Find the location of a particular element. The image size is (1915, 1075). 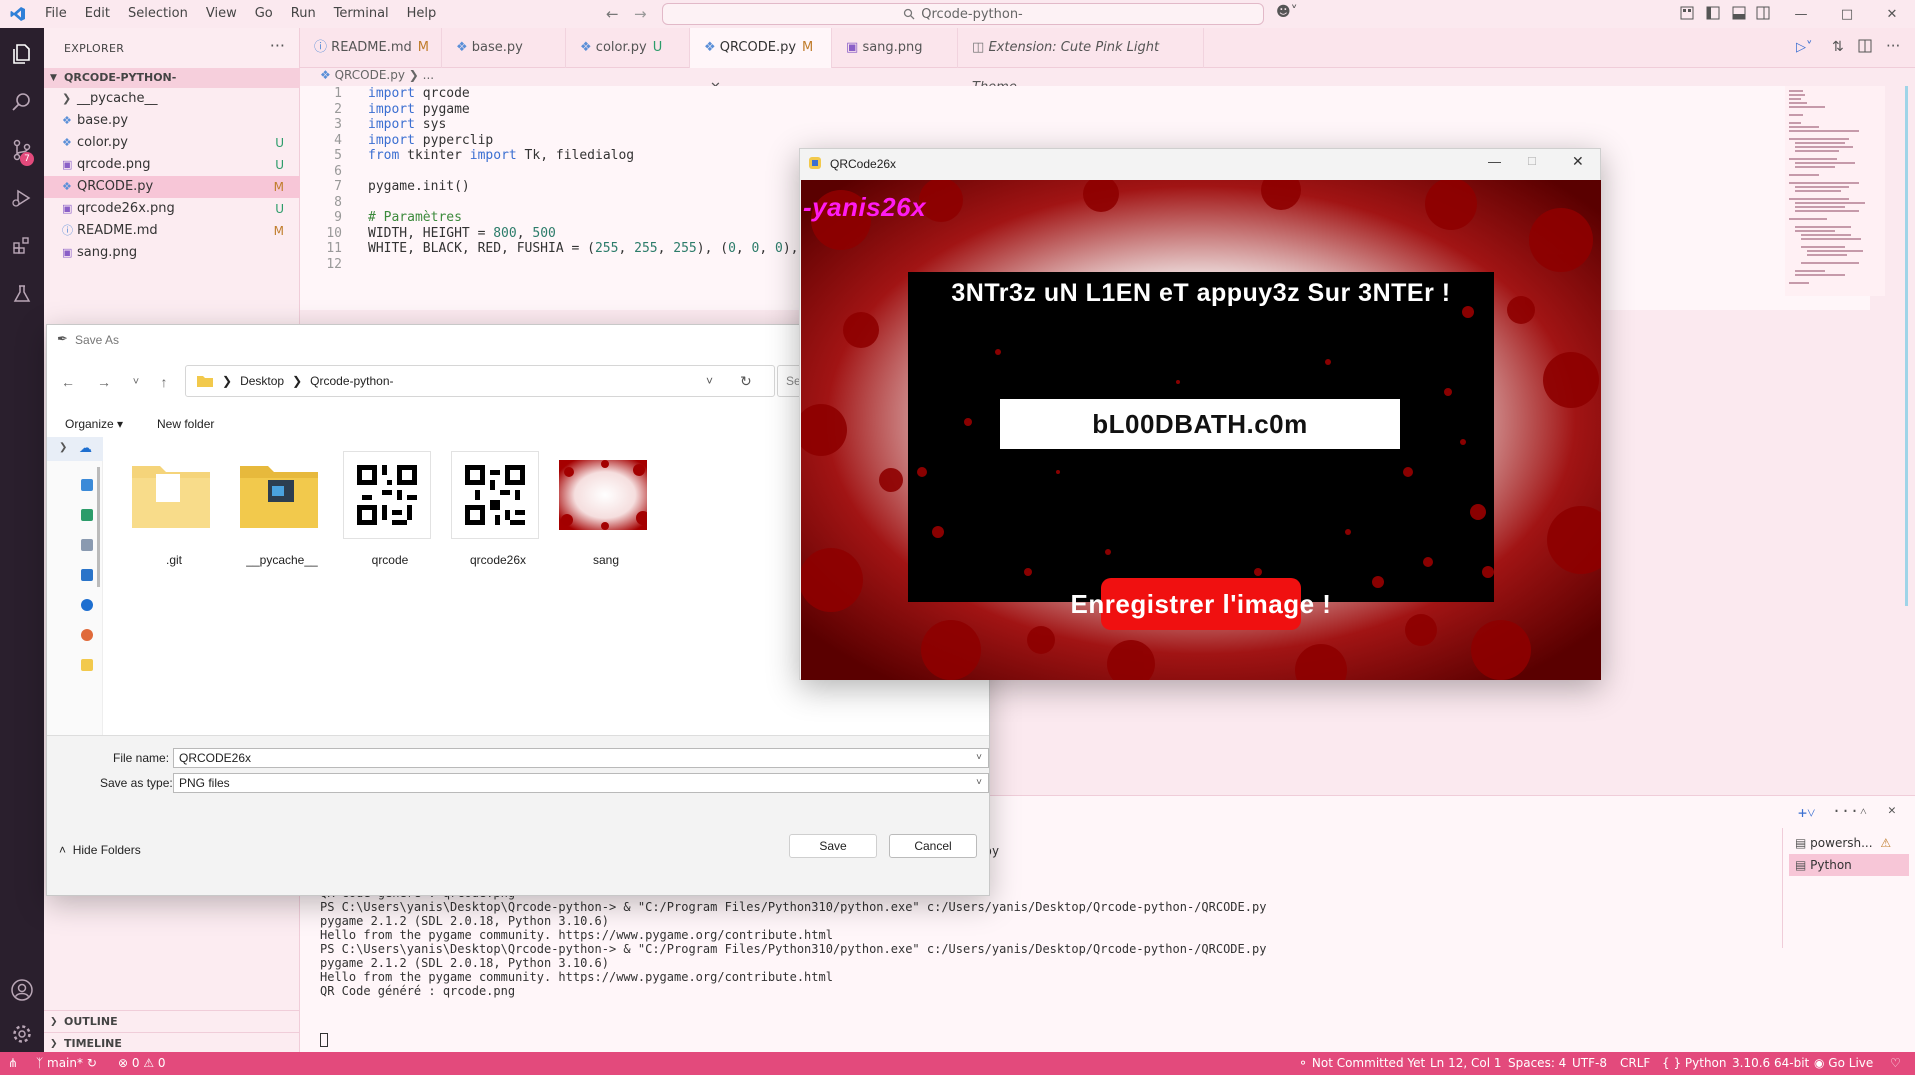

nav-scrollbar is located at coordinates (98, 527).